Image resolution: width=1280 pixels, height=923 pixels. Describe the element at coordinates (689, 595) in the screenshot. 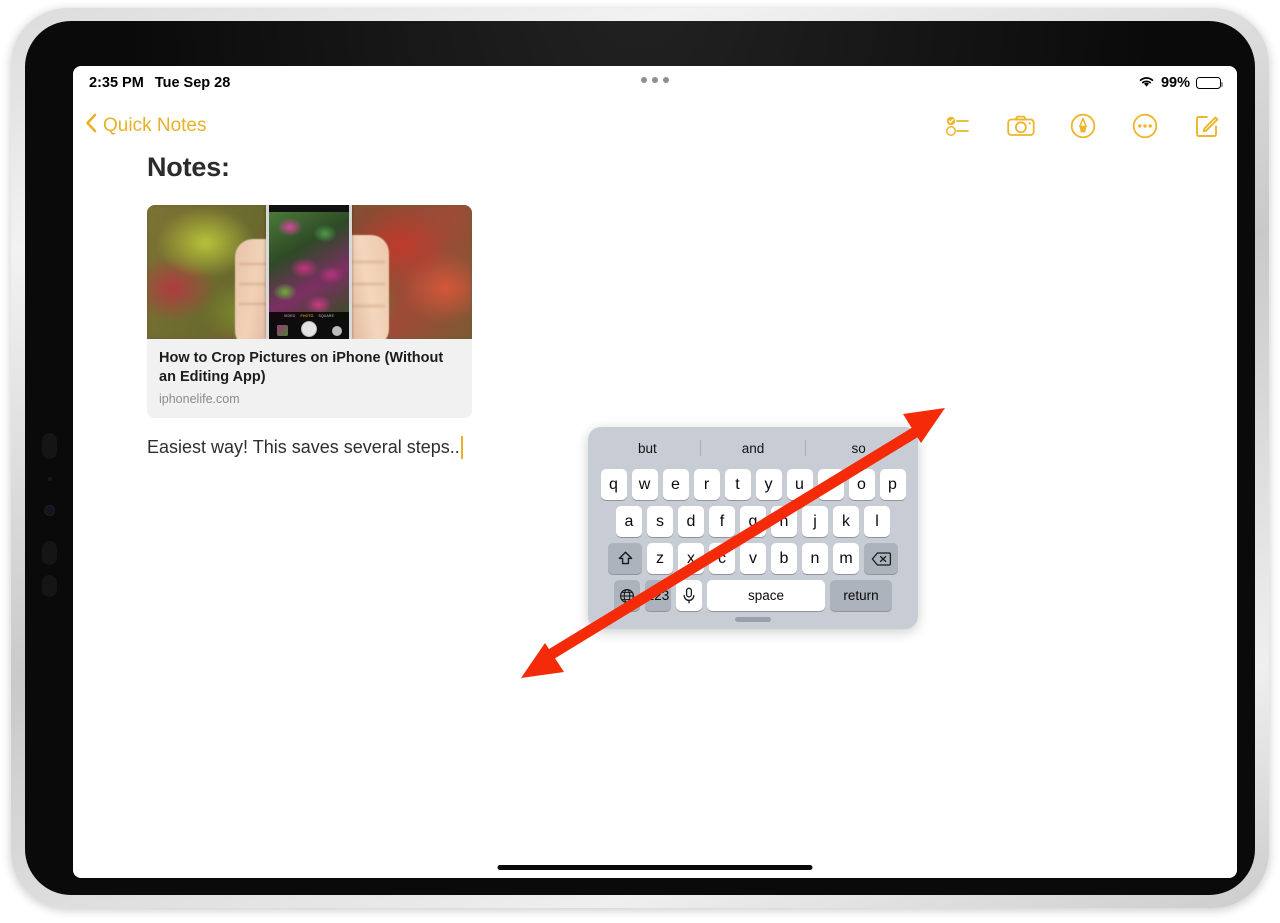

I see `microphone-icon` at that location.